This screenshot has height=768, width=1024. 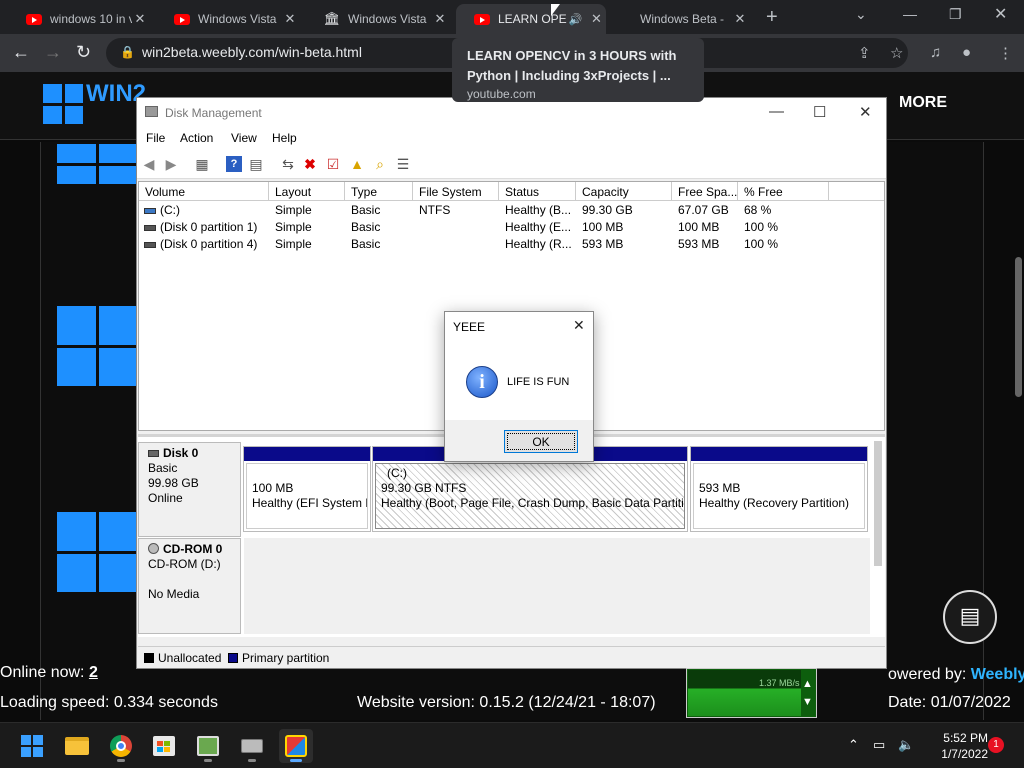 I want to click on powered-by: owered by: Weebly, so click(x=956, y=674).